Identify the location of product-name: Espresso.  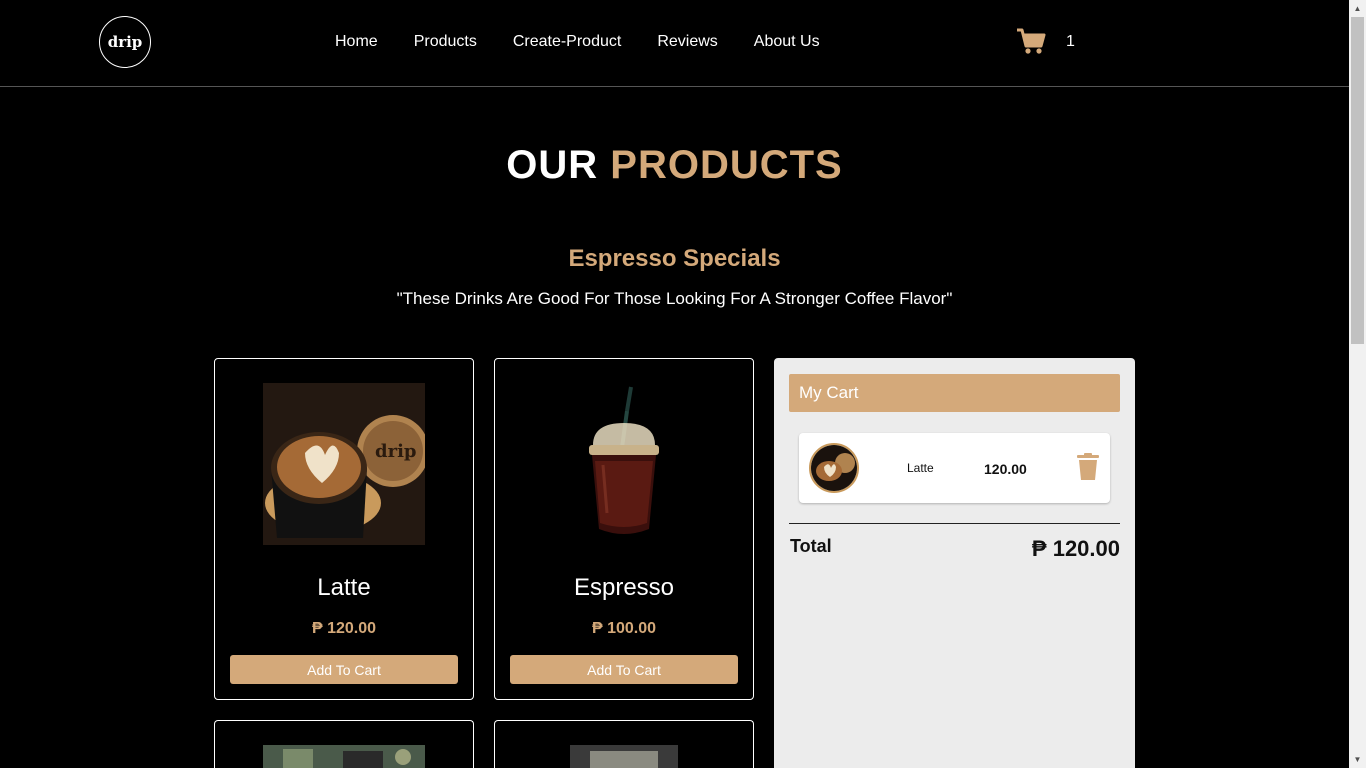
(624, 587).